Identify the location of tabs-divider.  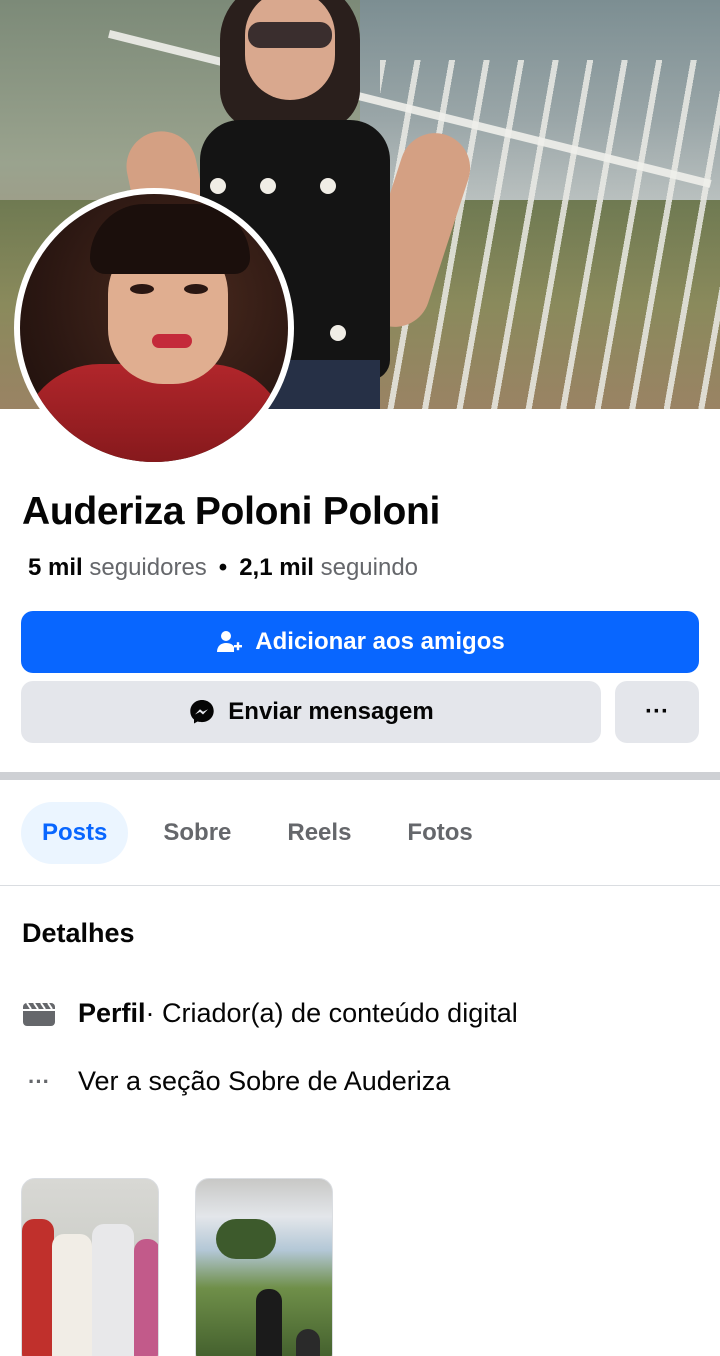
(360, 885).